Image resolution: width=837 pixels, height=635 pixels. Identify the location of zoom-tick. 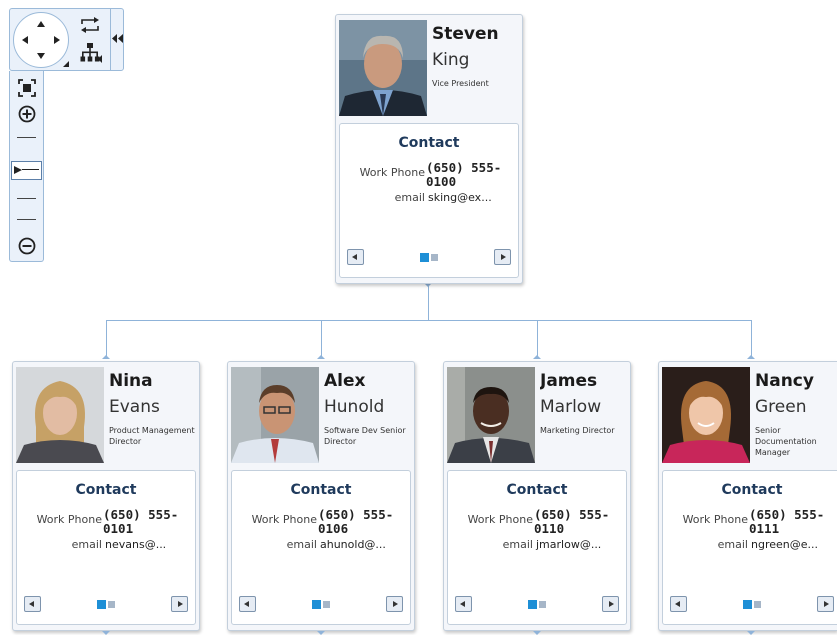
(26, 219).